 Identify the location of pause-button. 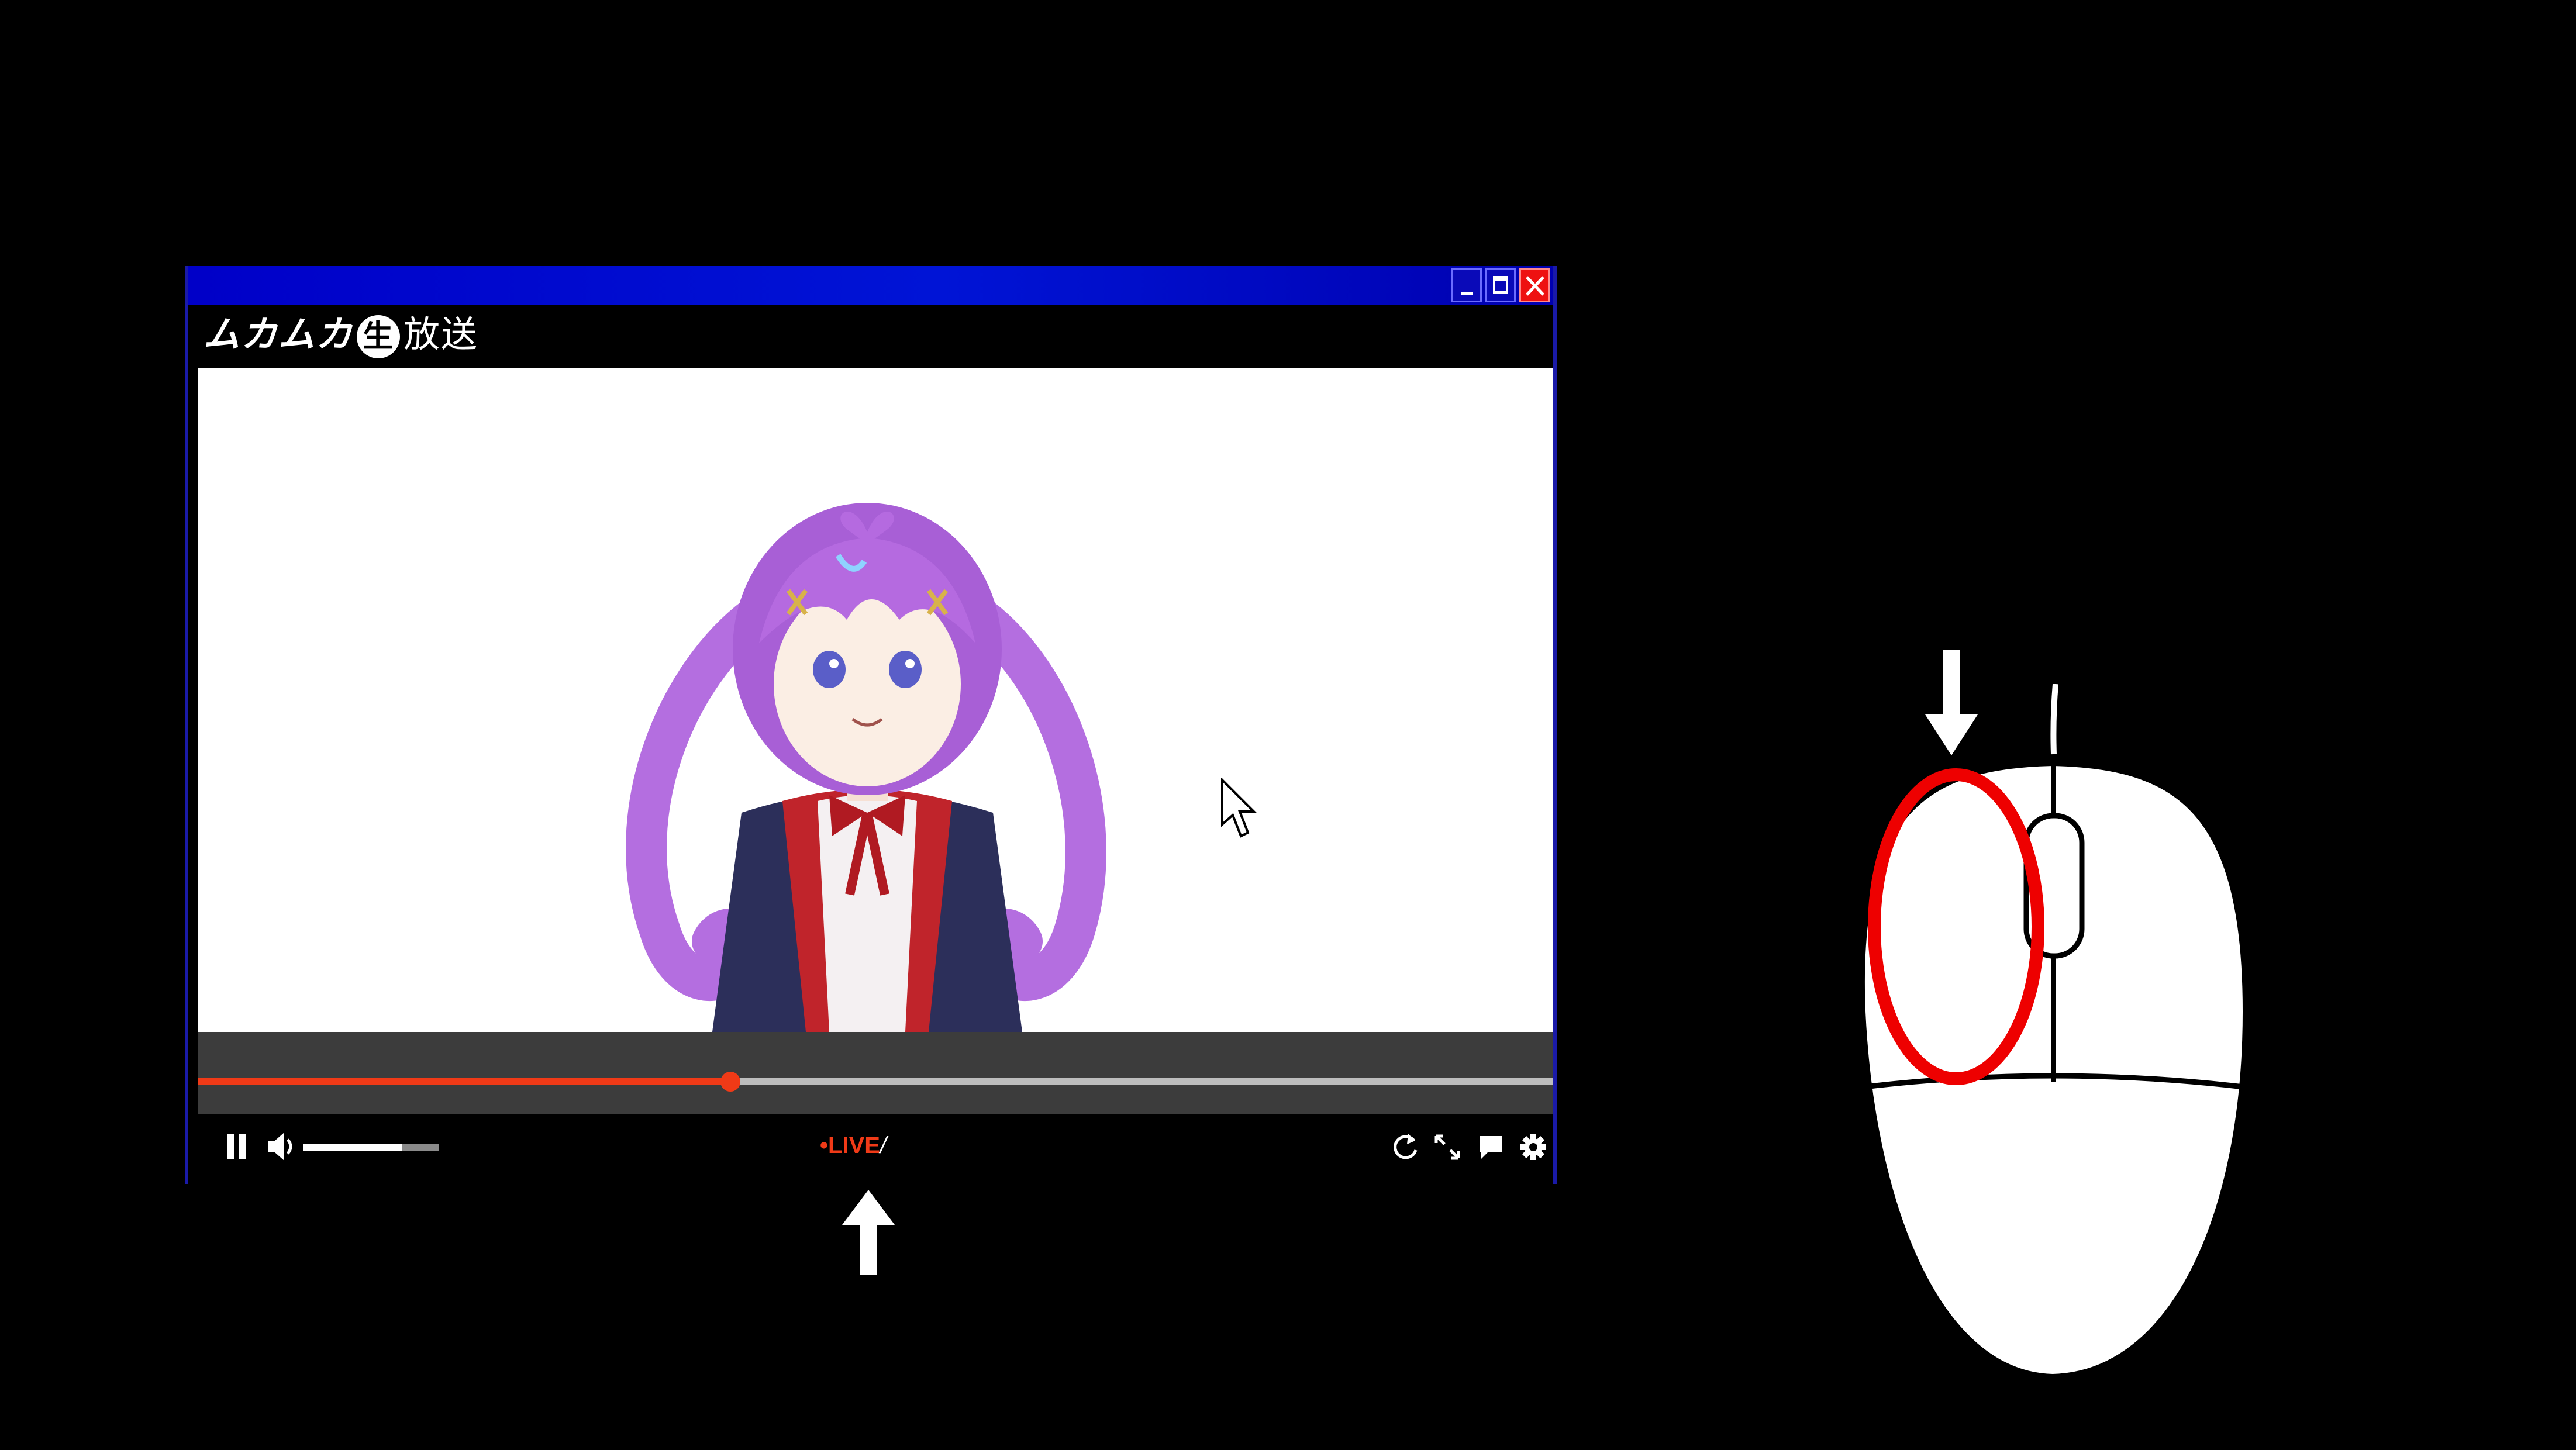
(237, 1147).